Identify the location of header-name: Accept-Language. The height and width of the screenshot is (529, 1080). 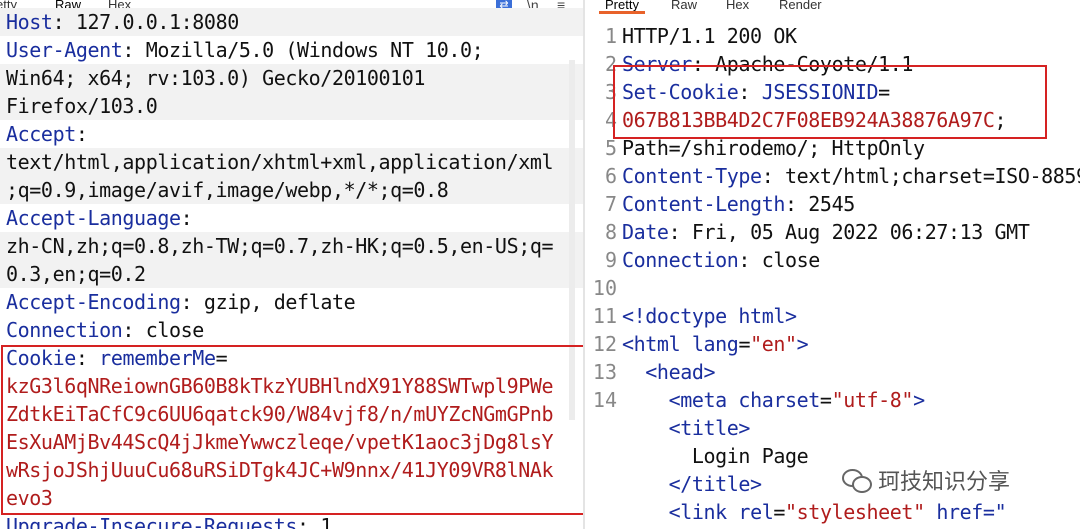
(93, 218).